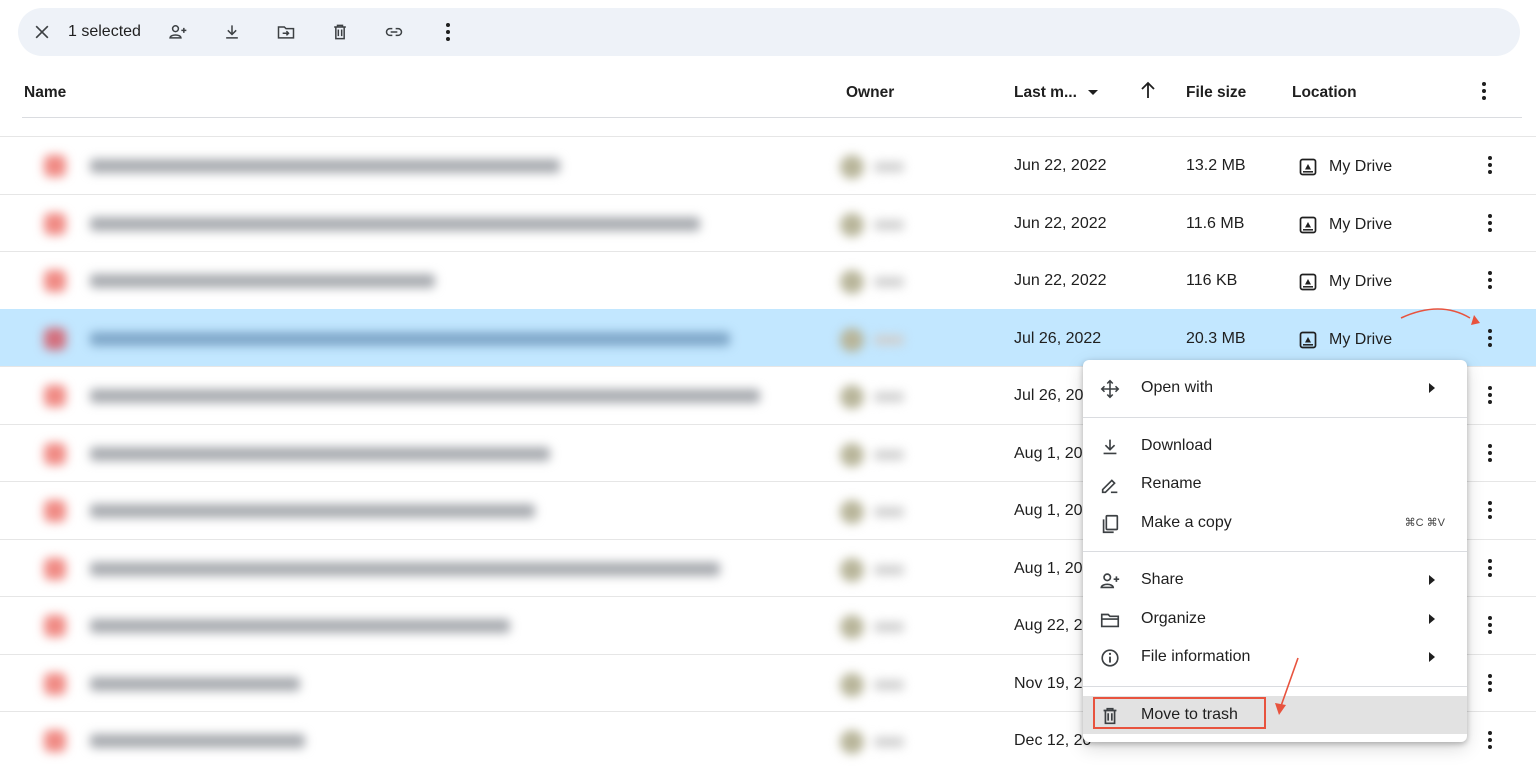 Image resolution: width=1536 pixels, height=774 pixels. I want to click on column-header-name: Name, so click(45, 93).